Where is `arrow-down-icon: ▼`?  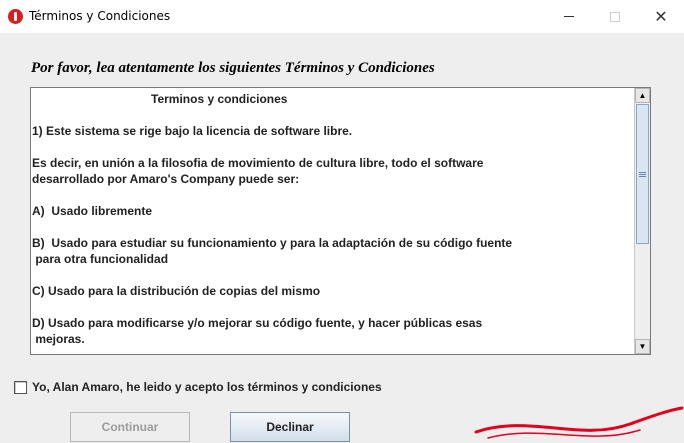 arrow-down-icon: ▼ is located at coordinates (642, 346).